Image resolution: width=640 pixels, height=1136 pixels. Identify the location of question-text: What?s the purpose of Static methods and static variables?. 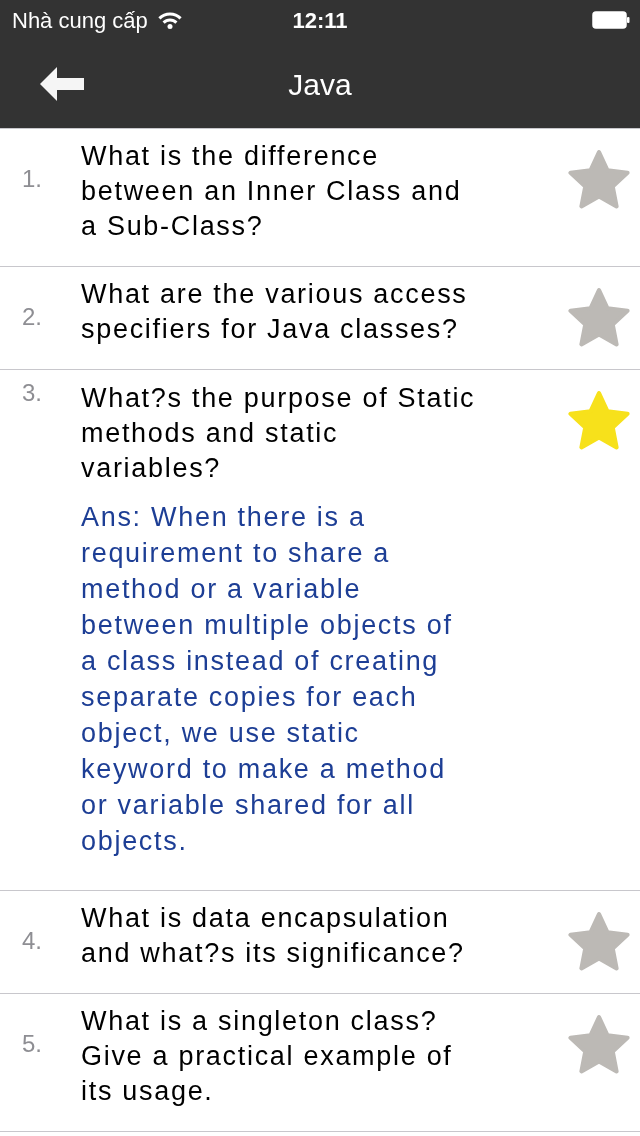
(283, 433).